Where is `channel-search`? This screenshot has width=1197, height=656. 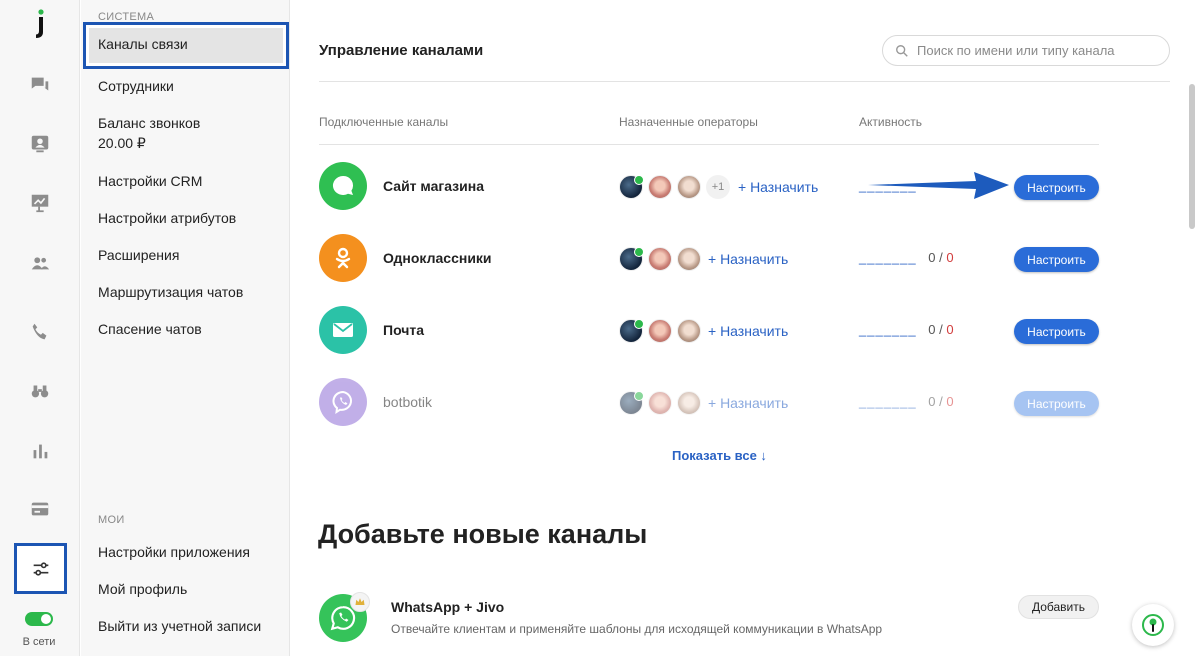 channel-search is located at coordinates (1026, 50).